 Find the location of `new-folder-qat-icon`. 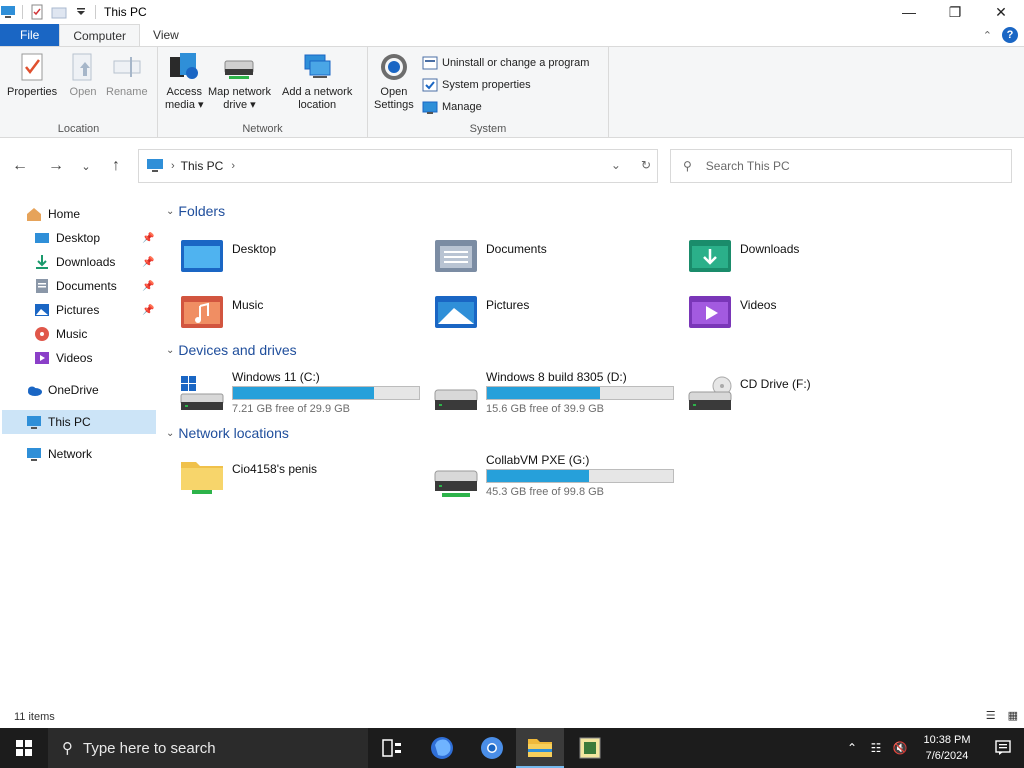

new-folder-qat-icon is located at coordinates (59, 12).